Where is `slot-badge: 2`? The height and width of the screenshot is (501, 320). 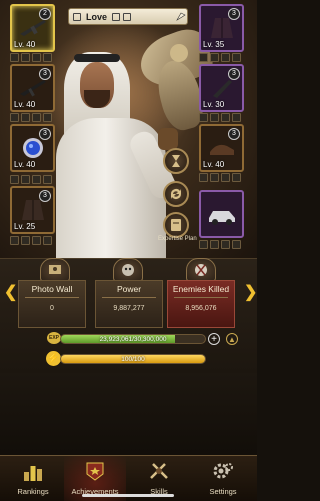
slot-badge: 2 is located at coordinates (45, 14).